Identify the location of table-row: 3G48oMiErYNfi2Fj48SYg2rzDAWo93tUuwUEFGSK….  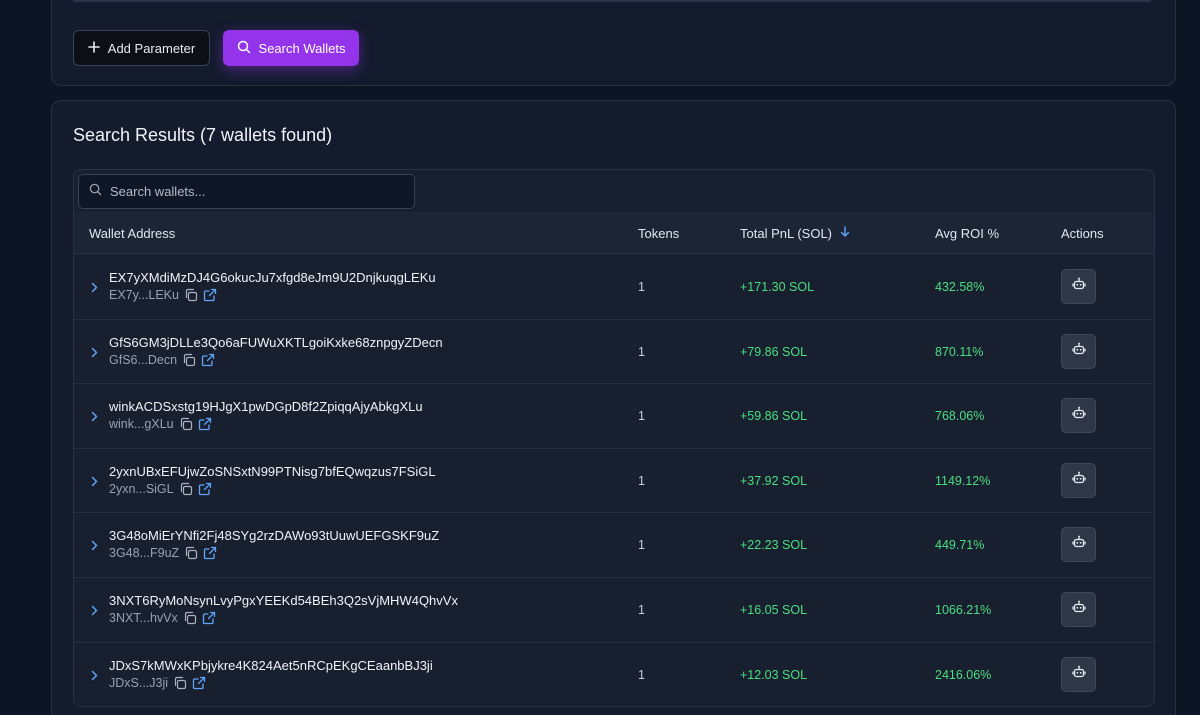
(614, 545).